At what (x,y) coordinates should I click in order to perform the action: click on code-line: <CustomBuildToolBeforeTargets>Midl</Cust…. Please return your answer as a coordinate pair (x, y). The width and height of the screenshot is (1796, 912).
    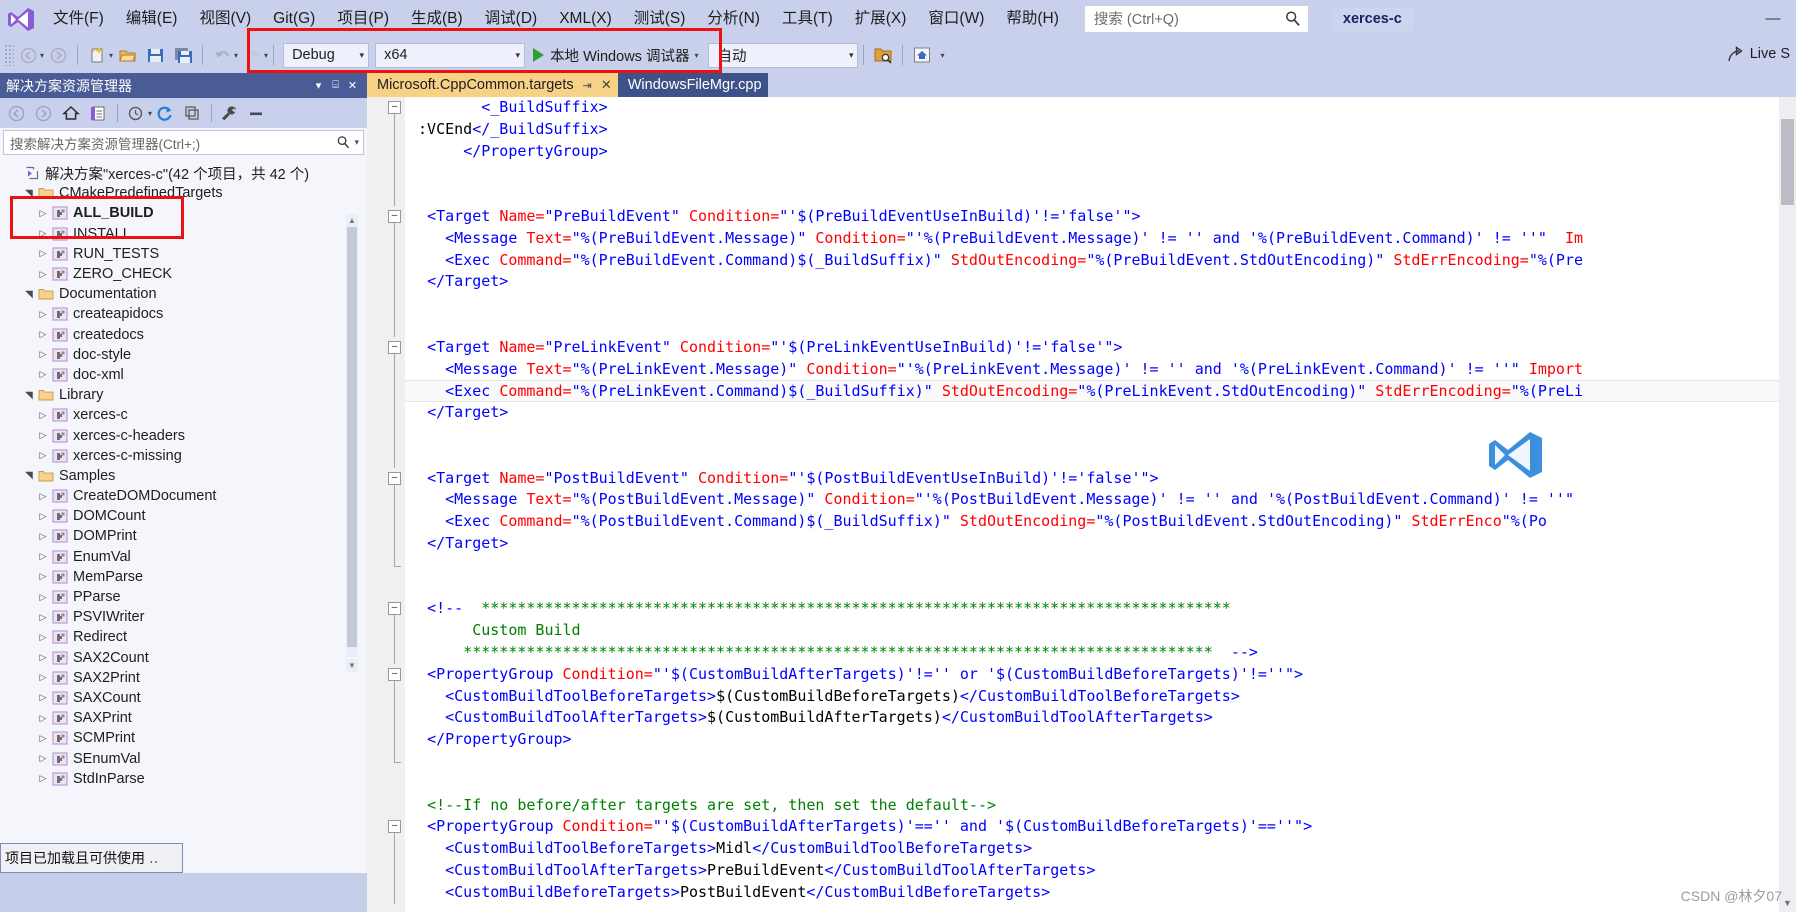
    Looking at the image, I should click on (1092, 849).